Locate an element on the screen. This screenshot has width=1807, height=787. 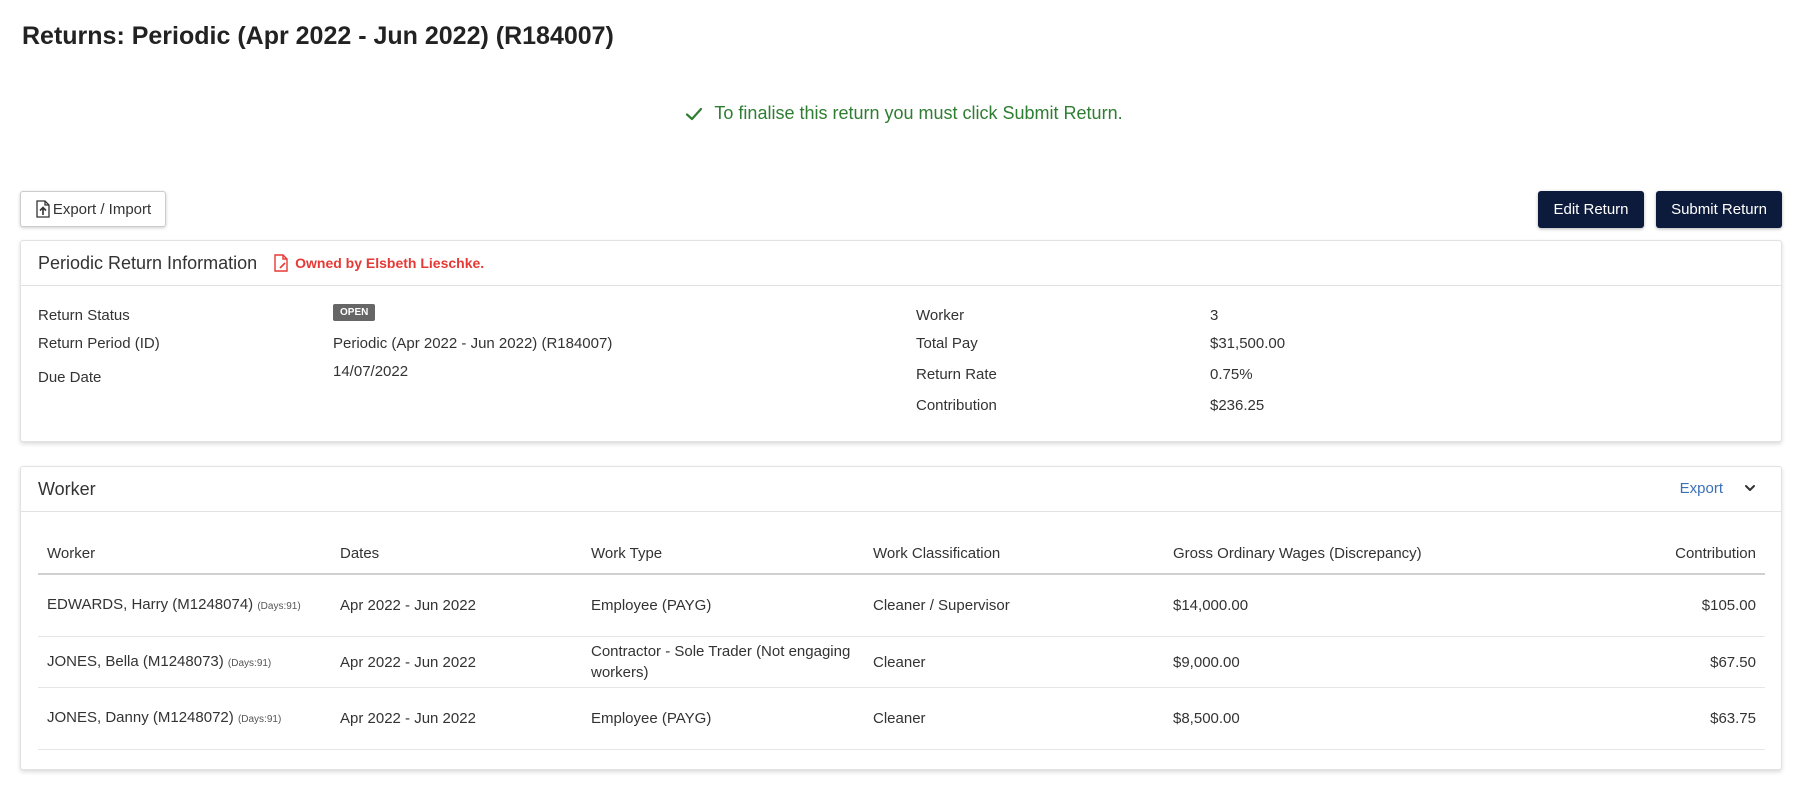
document-edit-icon is located at coordinates (284, 263).